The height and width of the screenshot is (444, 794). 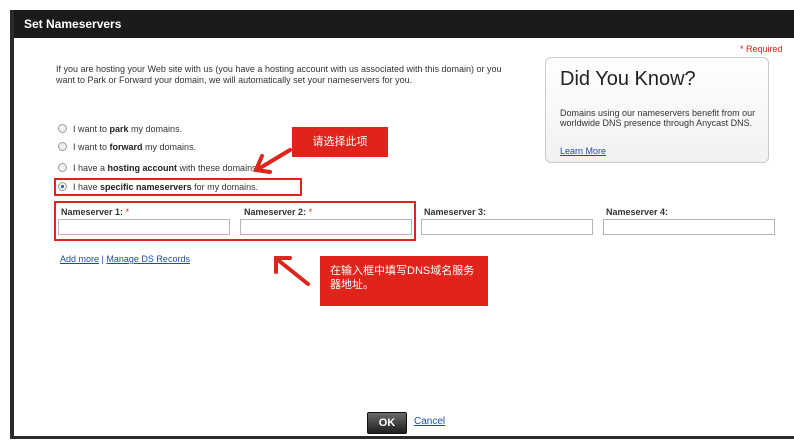 What do you see at coordinates (387, 423) in the screenshot?
I see `ok-button: OK` at bounding box center [387, 423].